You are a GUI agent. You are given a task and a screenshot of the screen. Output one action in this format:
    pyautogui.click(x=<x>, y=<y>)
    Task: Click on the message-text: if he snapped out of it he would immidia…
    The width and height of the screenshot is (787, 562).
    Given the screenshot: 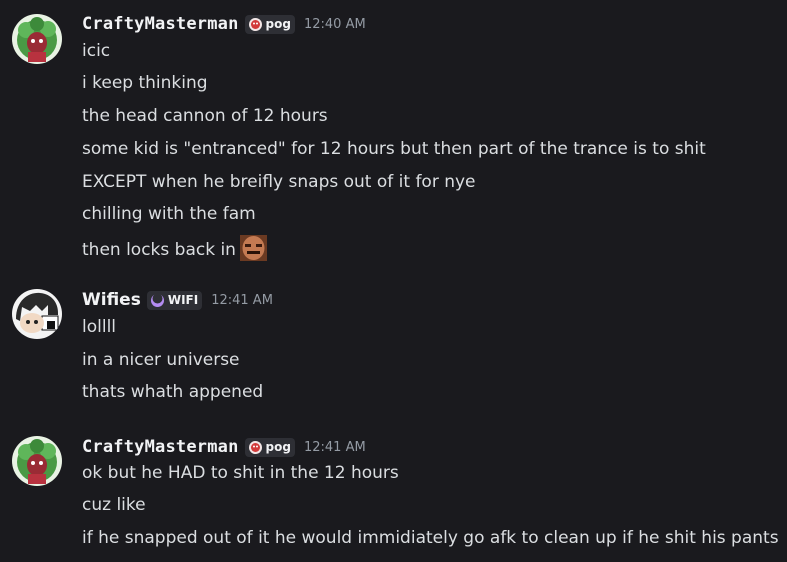 What is the action you would take?
    pyautogui.click(x=430, y=538)
    